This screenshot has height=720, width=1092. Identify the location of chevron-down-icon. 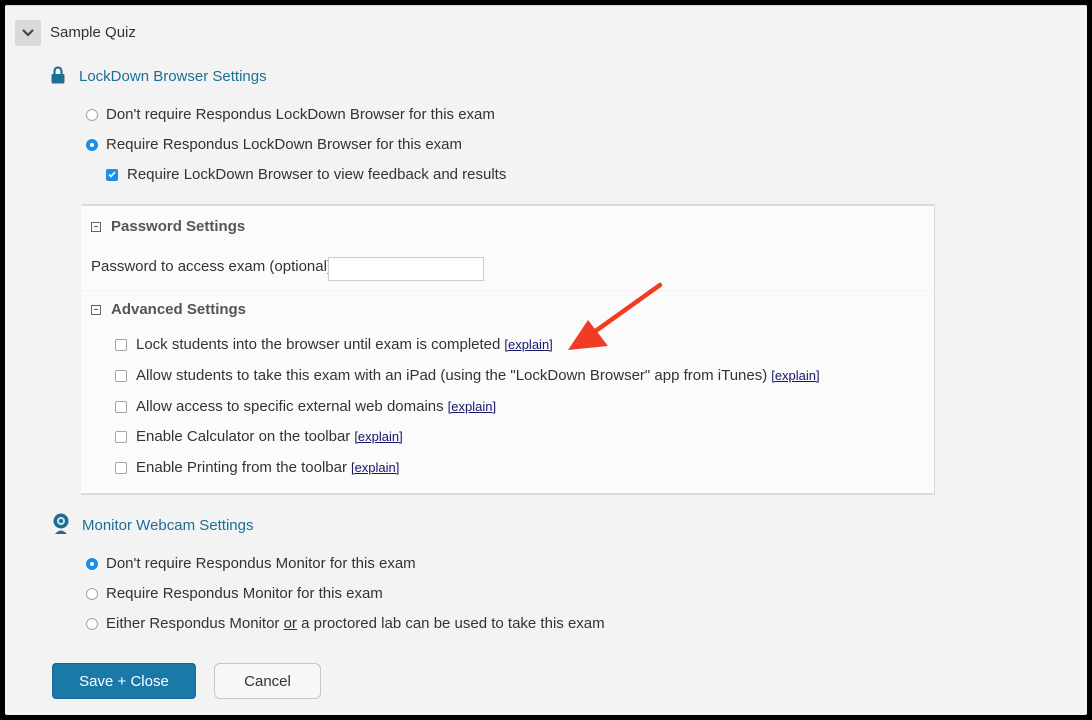
(28, 33).